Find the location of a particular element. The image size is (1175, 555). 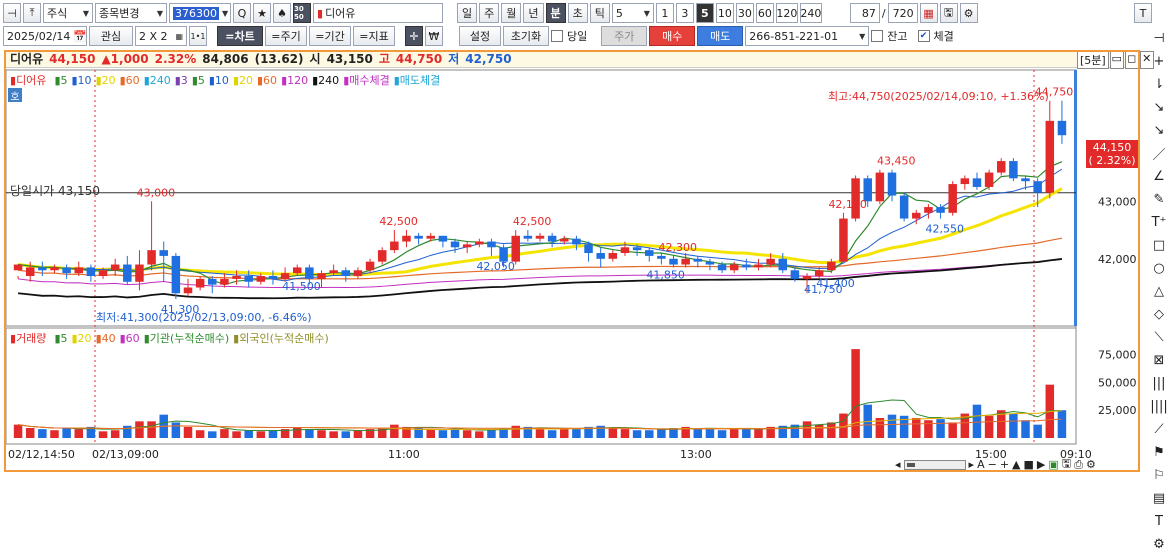

drawing-tool-3-icon: ↘ is located at coordinates (1159, 107).